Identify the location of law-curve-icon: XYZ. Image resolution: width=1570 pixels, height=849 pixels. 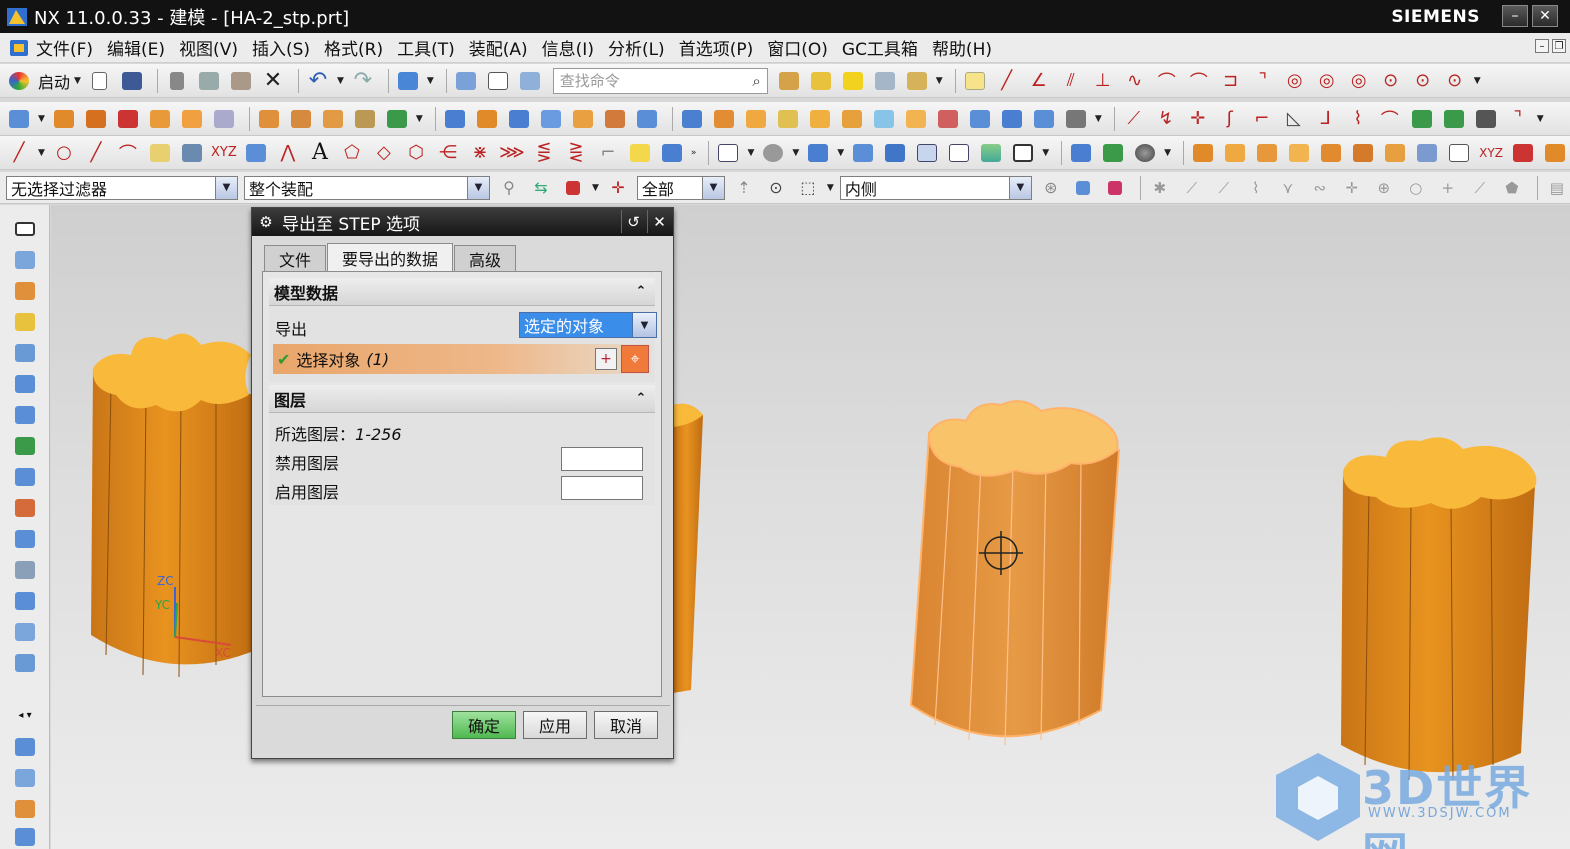
(224, 153).